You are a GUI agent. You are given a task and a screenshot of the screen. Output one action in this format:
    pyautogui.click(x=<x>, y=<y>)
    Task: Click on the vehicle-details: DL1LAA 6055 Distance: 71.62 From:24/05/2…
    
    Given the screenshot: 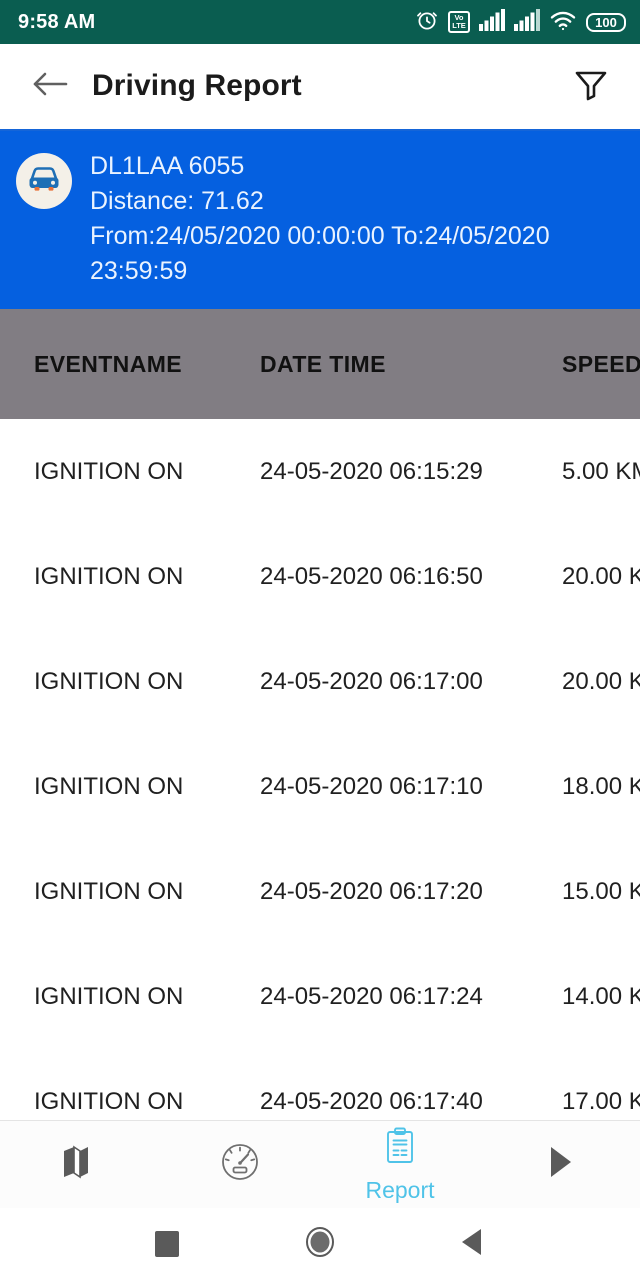 What is the action you would take?
    pyautogui.click(x=320, y=219)
    